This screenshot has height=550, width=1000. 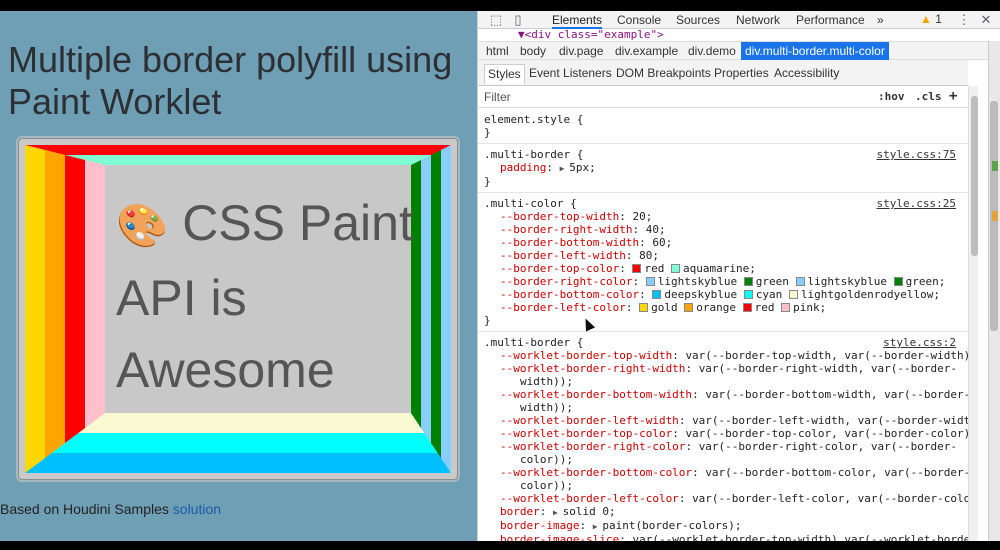 What do you see at coordinates (589, 498) in the screenshot?
I see `css-property-name: --worklet-border-left-color` at bounding box center [589, 498].